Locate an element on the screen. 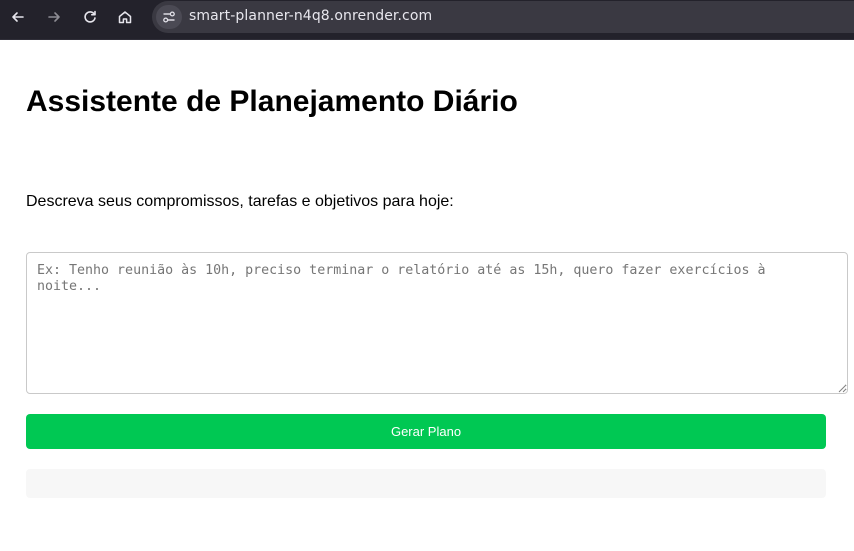 This screenshot has height=551, width=854. home-button is located at coordinates (125, 17).